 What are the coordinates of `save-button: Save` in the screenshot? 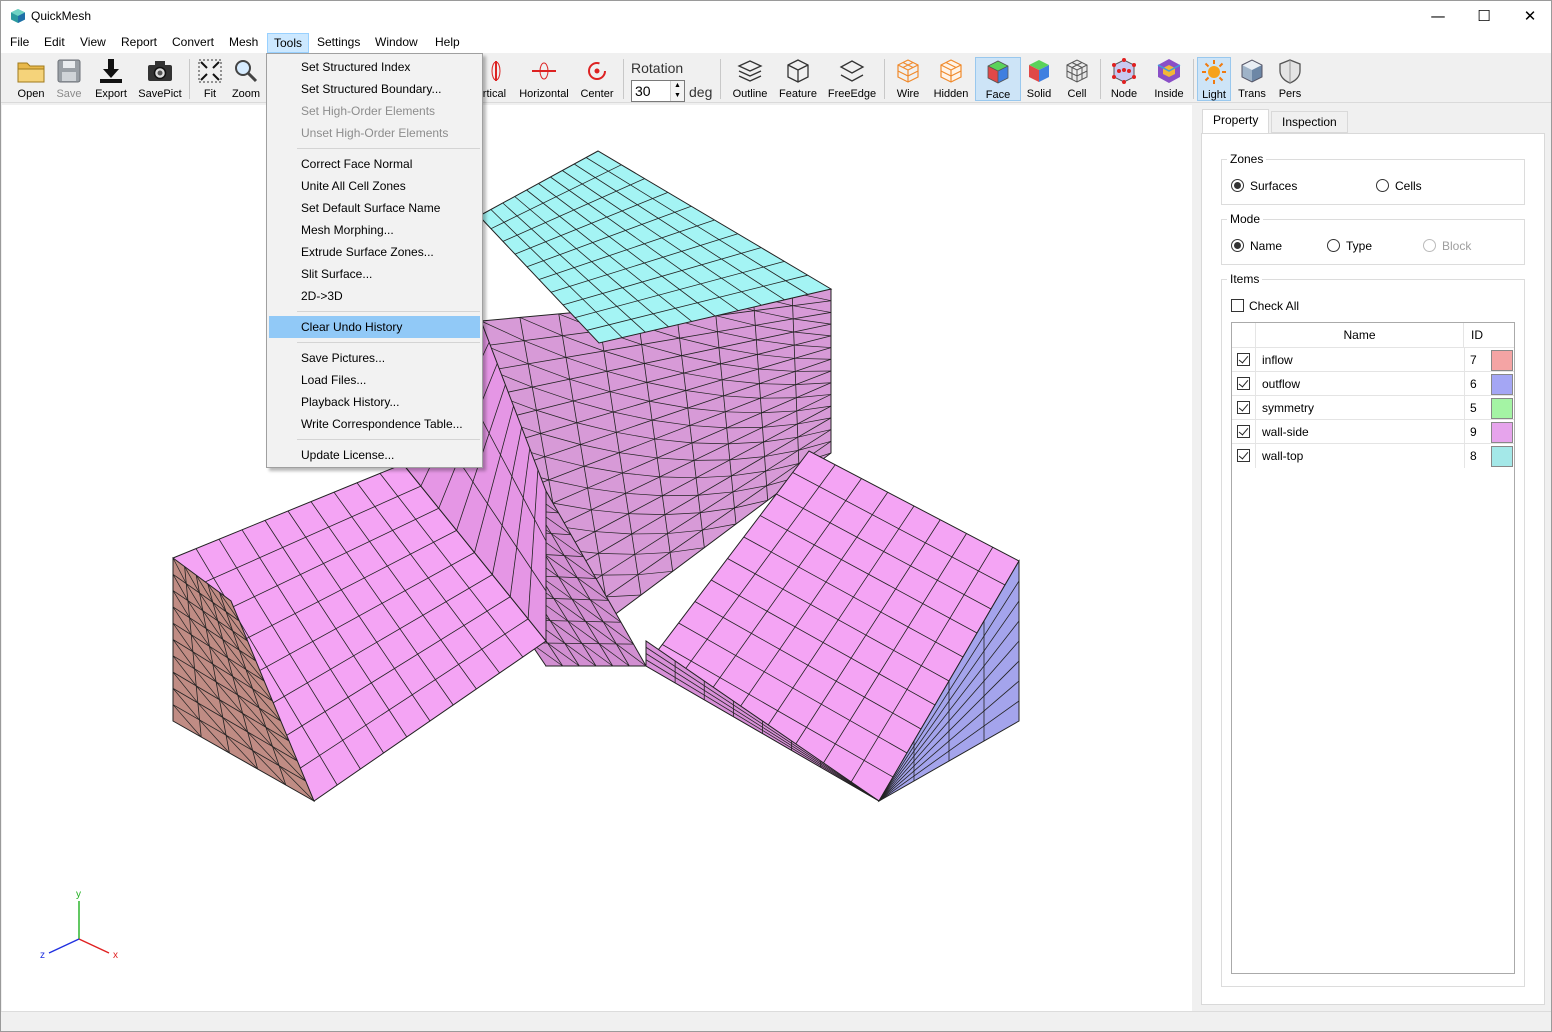 It's located at (69, 79).